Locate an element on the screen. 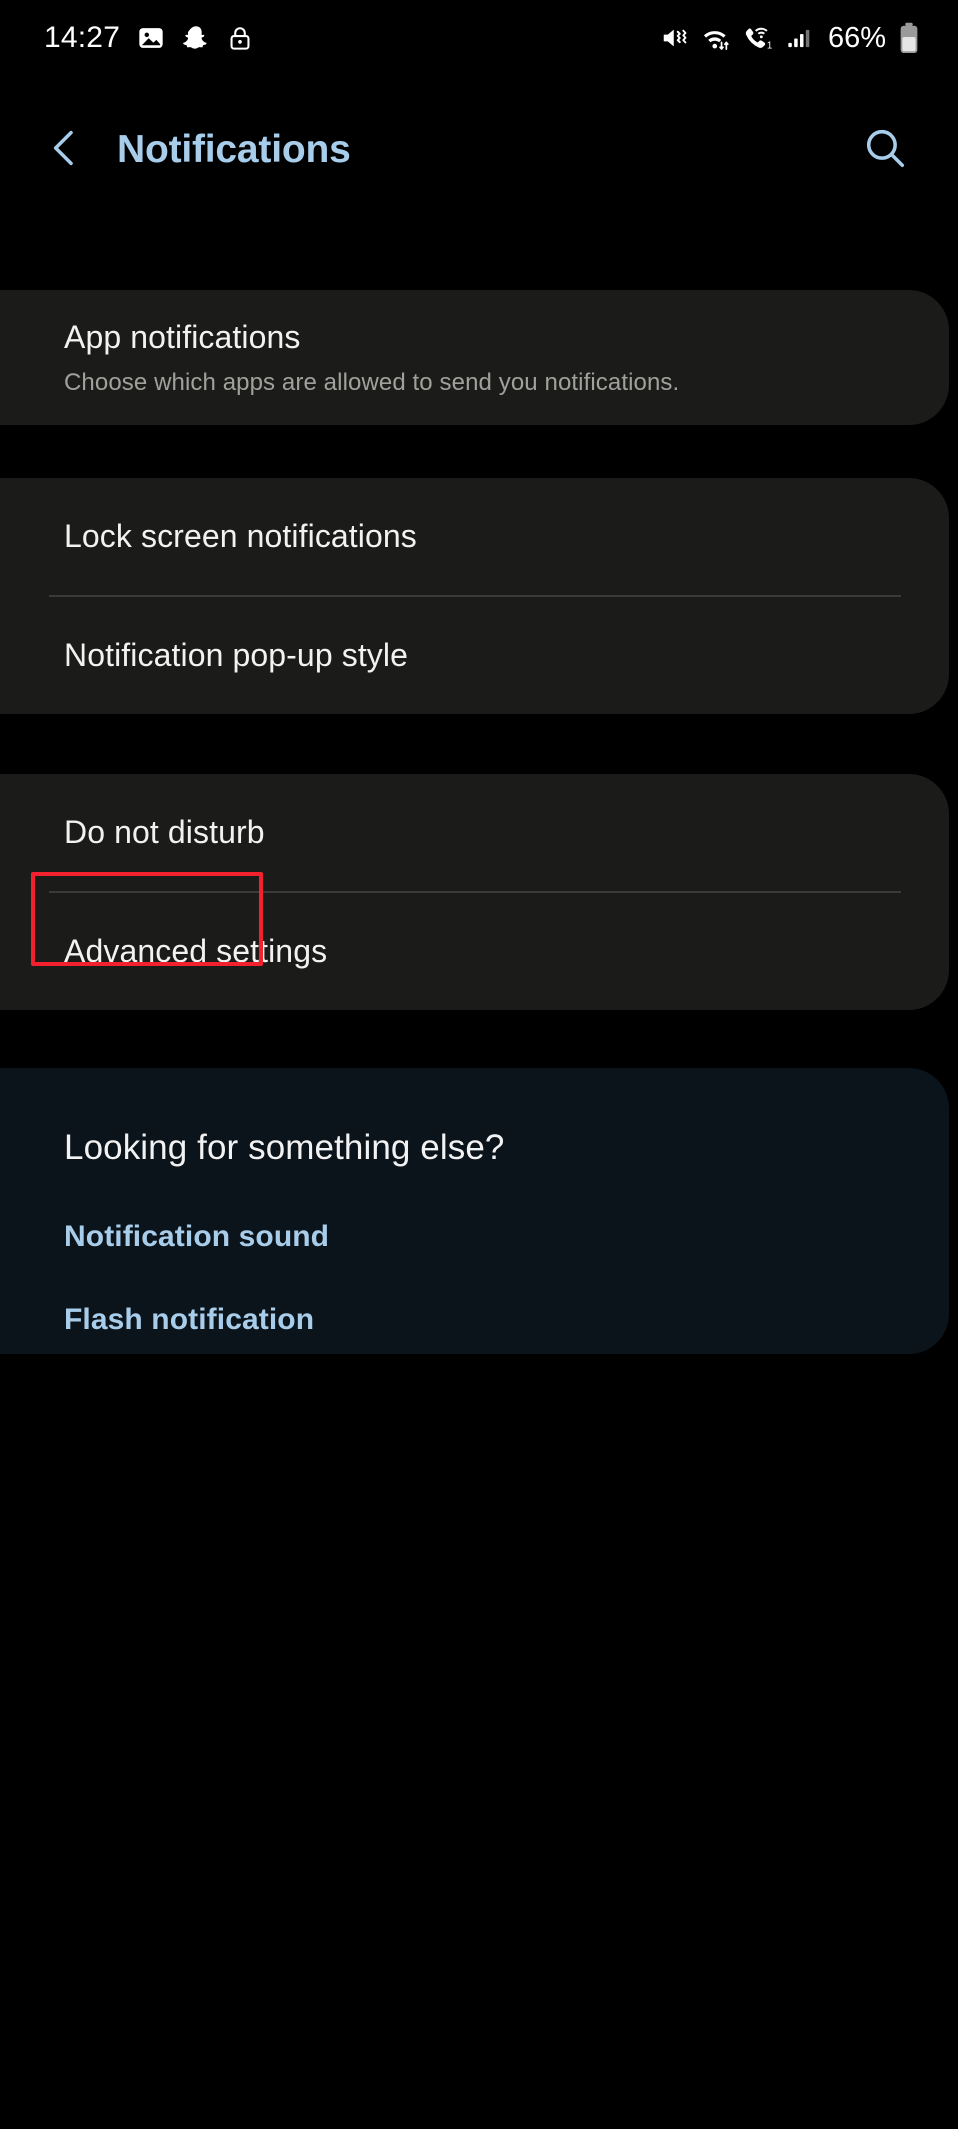  back-button is located at coordinates (65, 150).